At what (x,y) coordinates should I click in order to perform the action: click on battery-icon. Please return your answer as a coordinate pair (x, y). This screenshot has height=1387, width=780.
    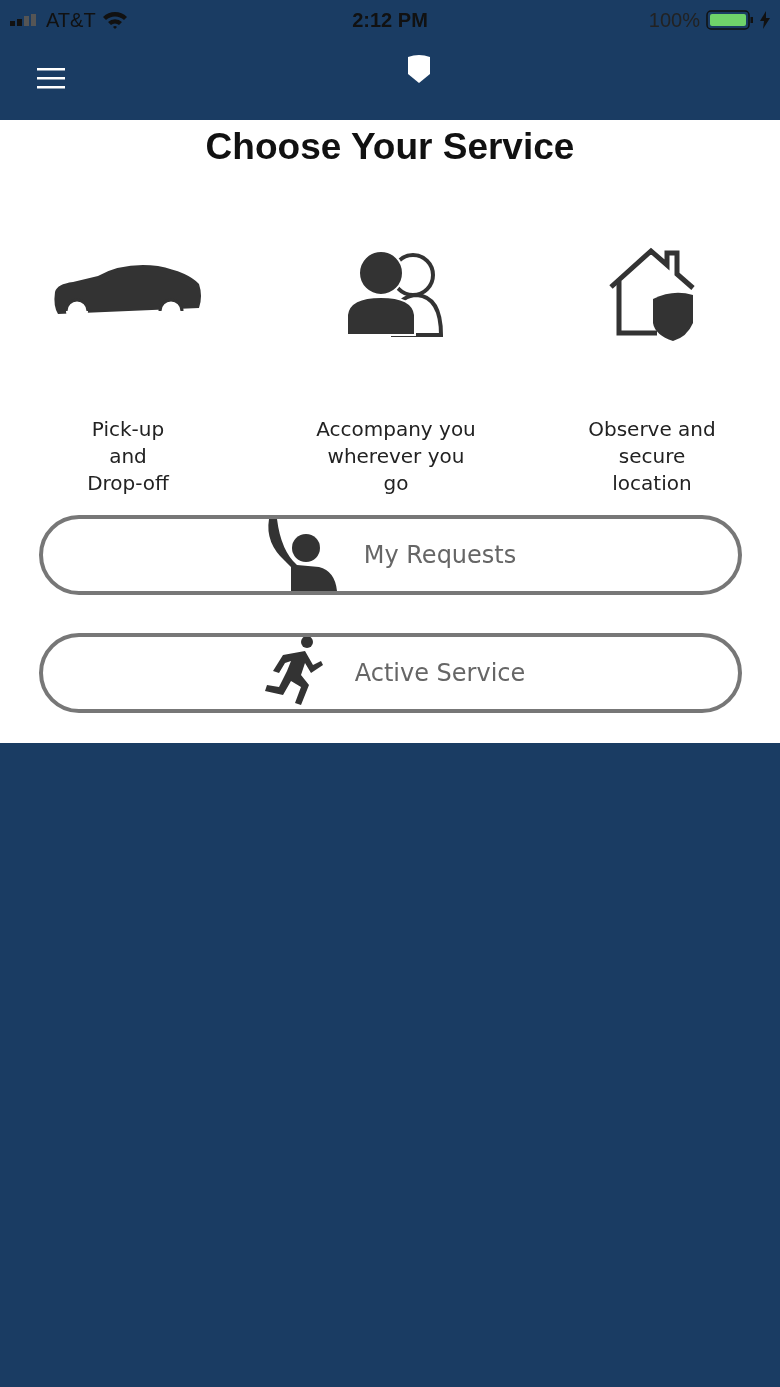
    Looking at the image, I should click on (730, 20).